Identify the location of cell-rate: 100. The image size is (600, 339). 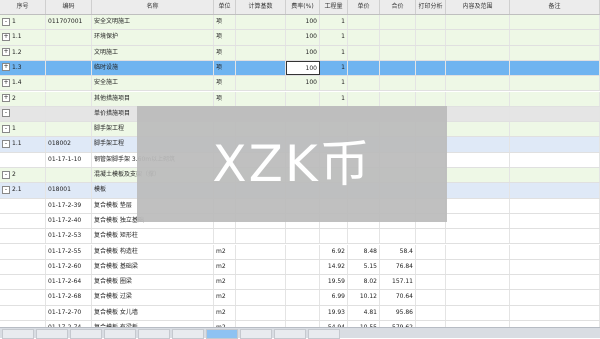
(303, 52).